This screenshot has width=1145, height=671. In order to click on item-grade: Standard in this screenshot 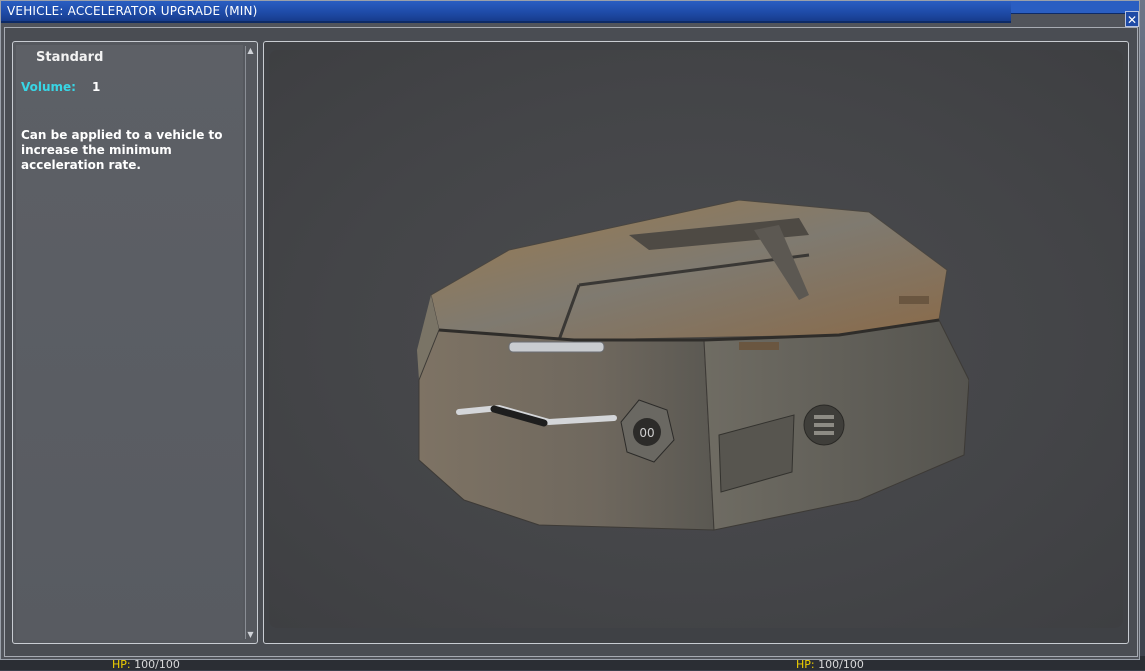, I will do `click(70, 57)`.